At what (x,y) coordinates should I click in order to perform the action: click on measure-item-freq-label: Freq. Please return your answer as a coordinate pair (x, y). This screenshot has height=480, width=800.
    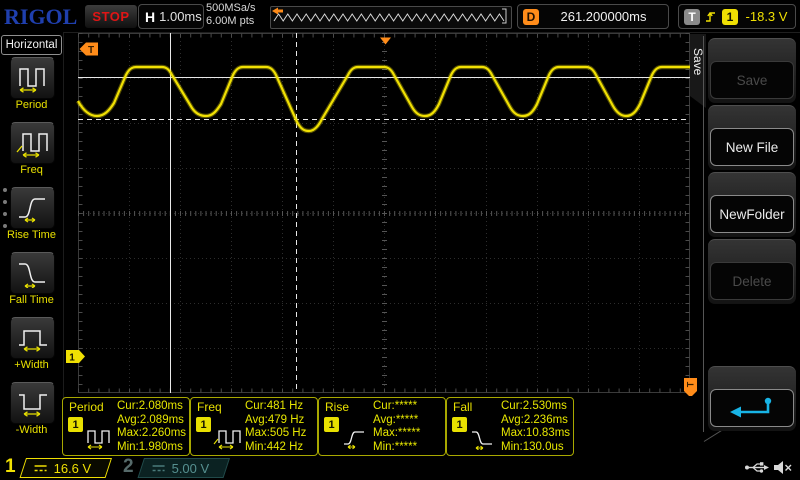
    Looking at the image, I should click on (31, 170).